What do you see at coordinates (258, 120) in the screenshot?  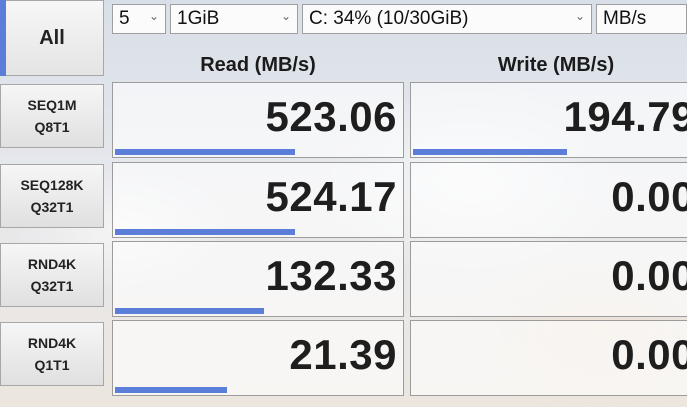 I see `read-result-cell: 523.06` at bounding box center [258, 120].